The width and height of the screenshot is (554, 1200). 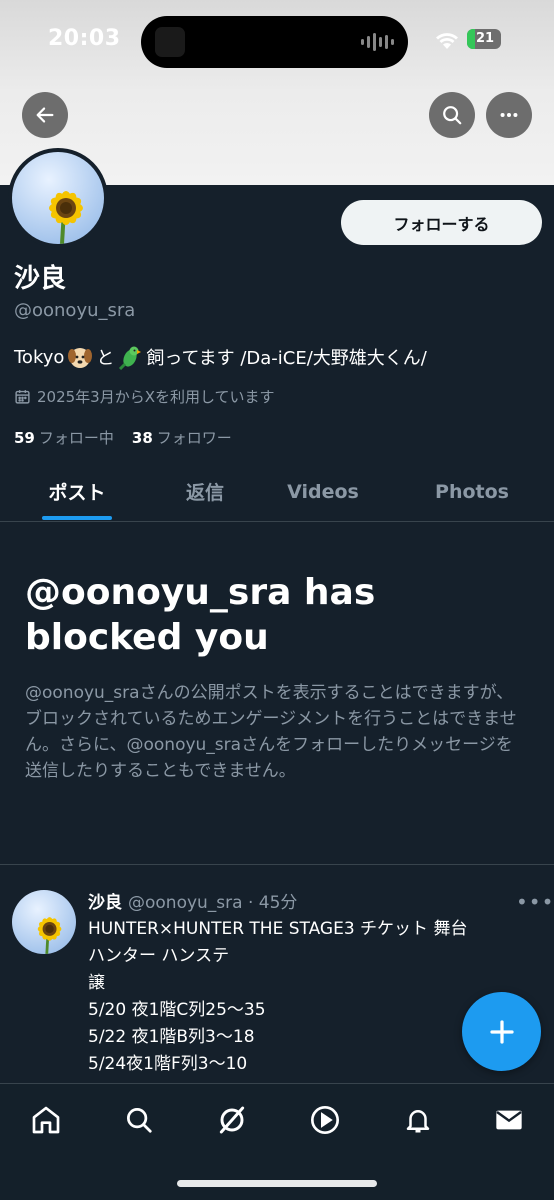 What do you see at coordinates (156, 397) in the screenshot?
I see `join-date-text: 2025年3月からXを利用しています` at bounding box center [156, 397].